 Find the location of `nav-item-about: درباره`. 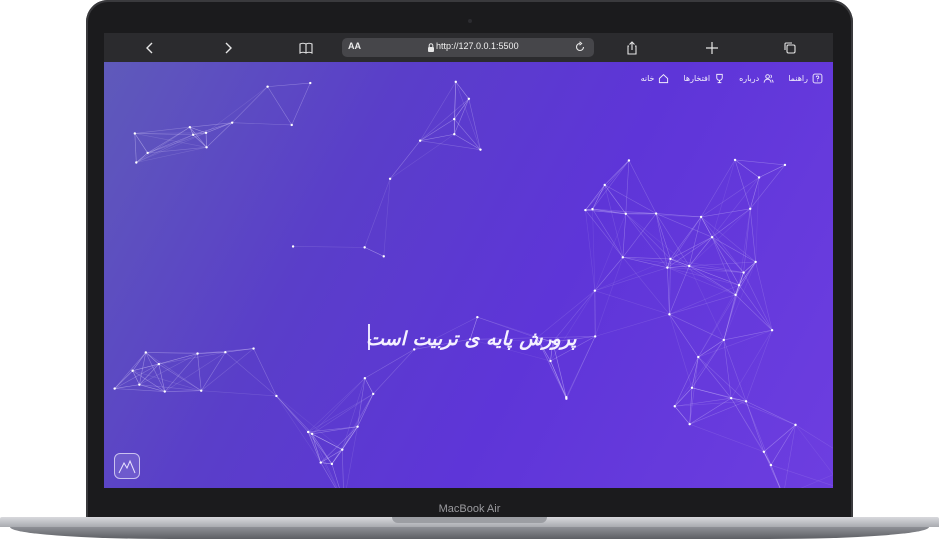

nav-item-about: درباره is located at coordinates (756, 78).